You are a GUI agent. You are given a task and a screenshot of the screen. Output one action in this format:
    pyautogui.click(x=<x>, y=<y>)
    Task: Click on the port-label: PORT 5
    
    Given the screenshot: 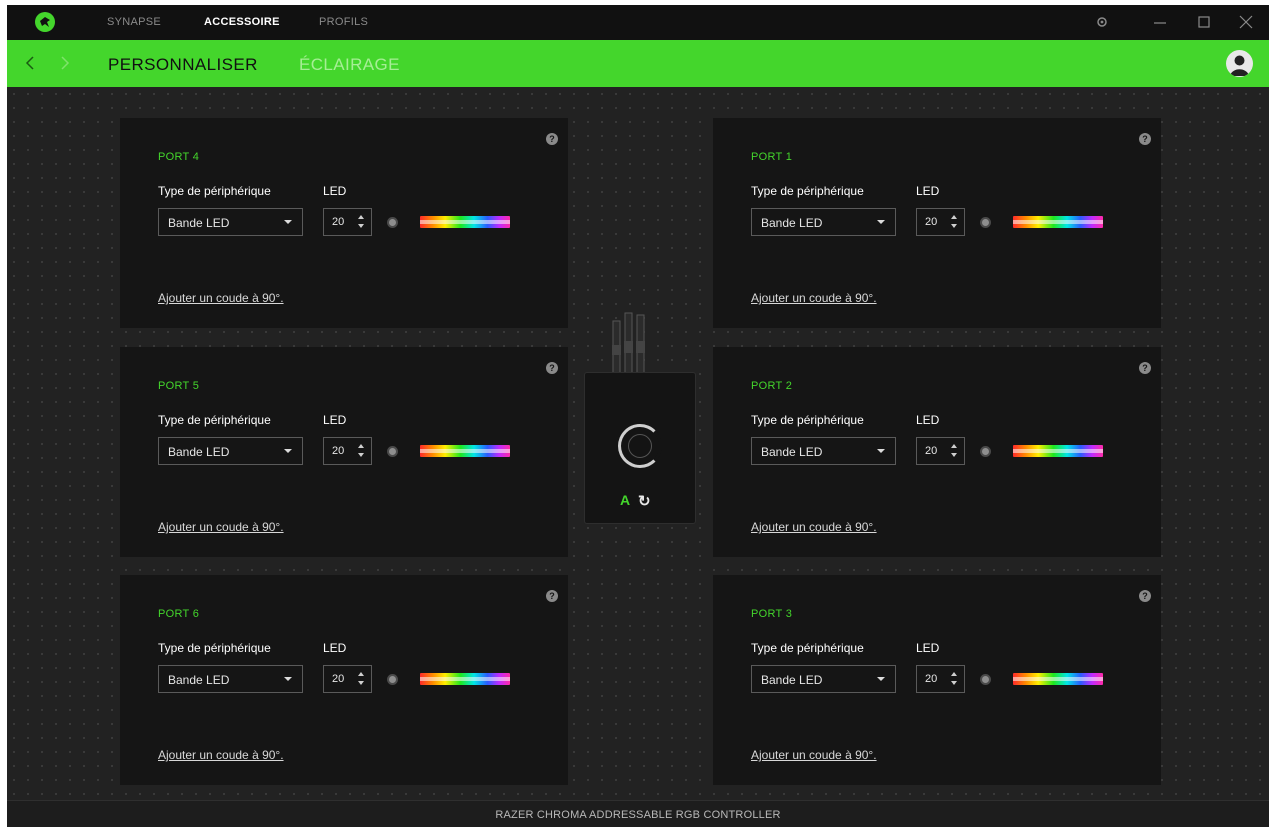 What is the action you would take?
    pyautogui.click(x=179, y=386)
    